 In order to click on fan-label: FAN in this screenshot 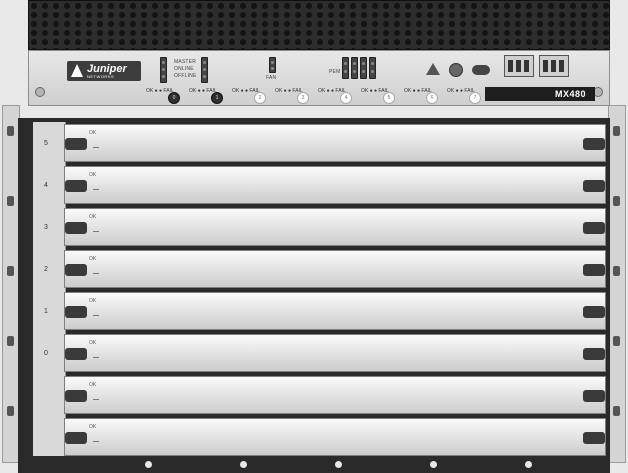, I will do `click(271, 78)`.